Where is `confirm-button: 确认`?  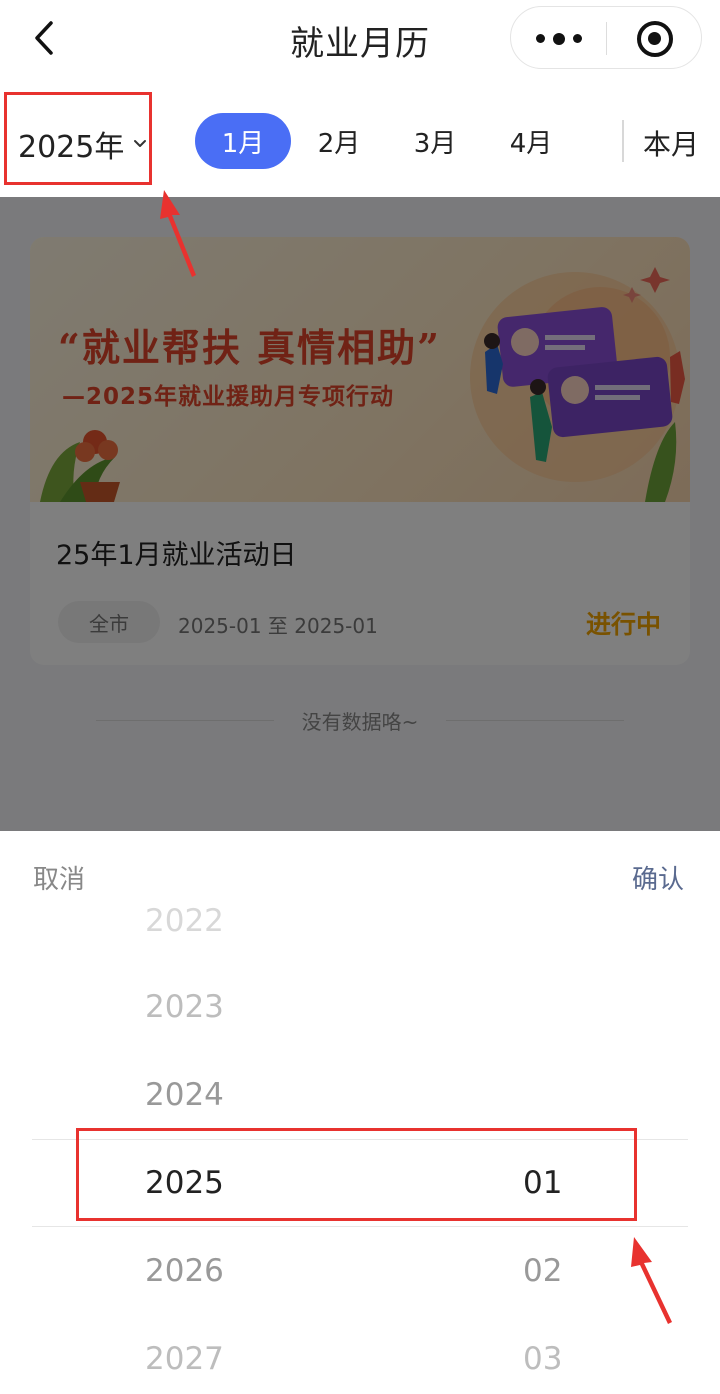 confirm-button: 确认 is located at coordinates (658, 877).